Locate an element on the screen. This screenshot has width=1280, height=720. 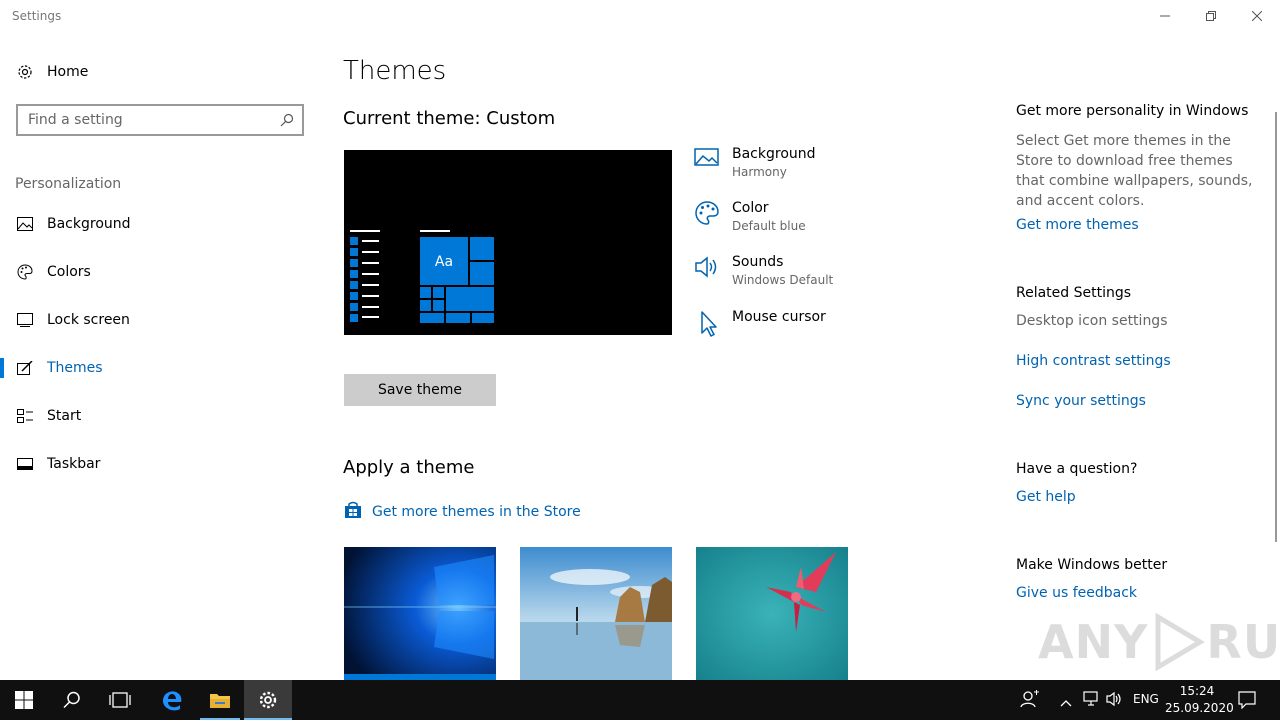
action-center-icon is located at coordinates (1247, 702).